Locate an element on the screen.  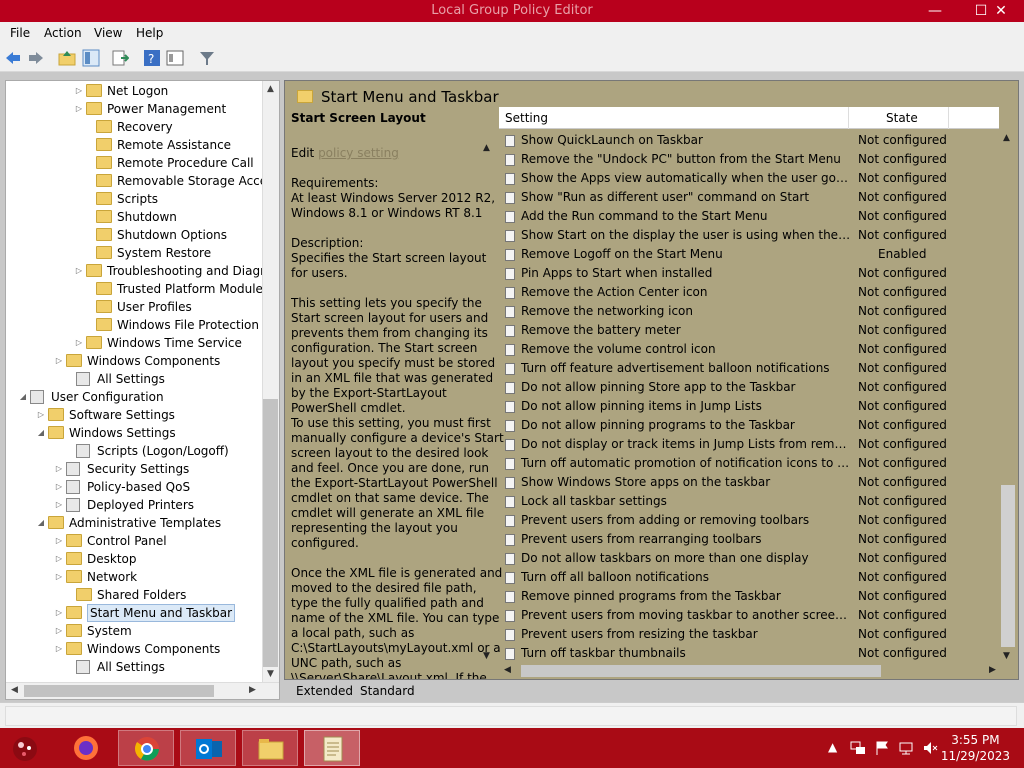
tree-item: Scripts is located at coordinates (133, 199).